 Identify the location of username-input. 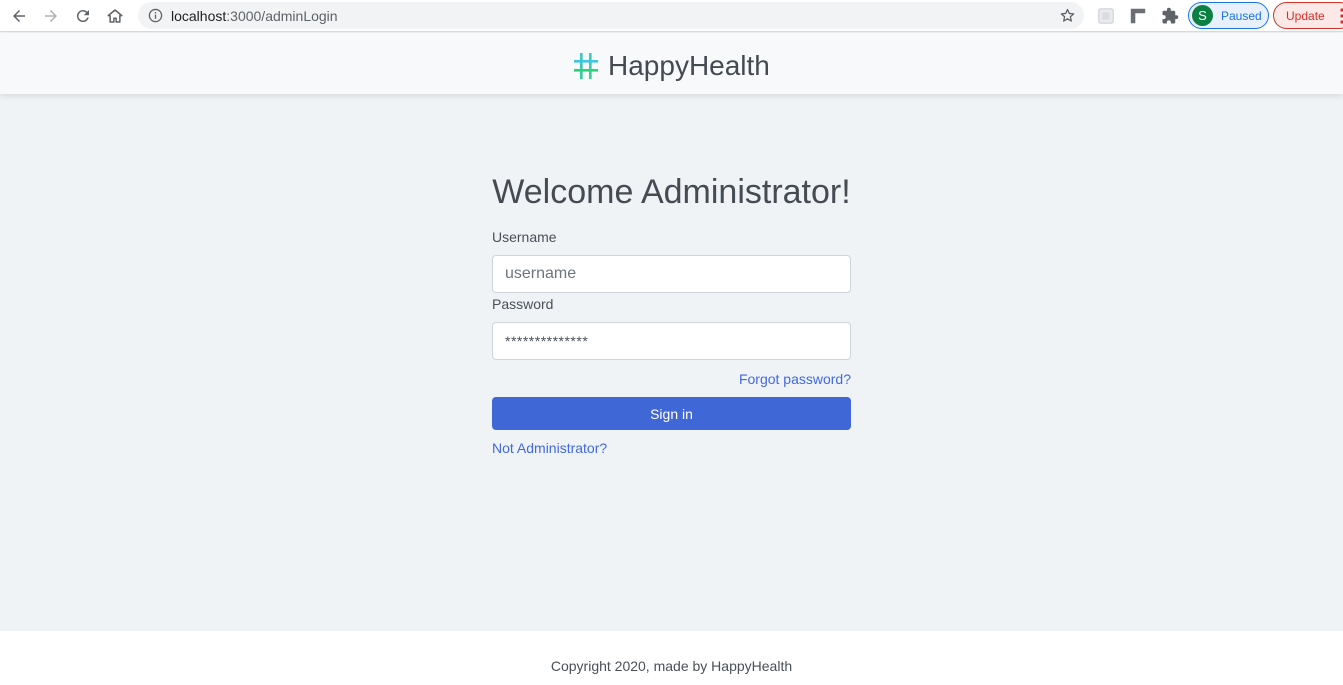
(671, 274).